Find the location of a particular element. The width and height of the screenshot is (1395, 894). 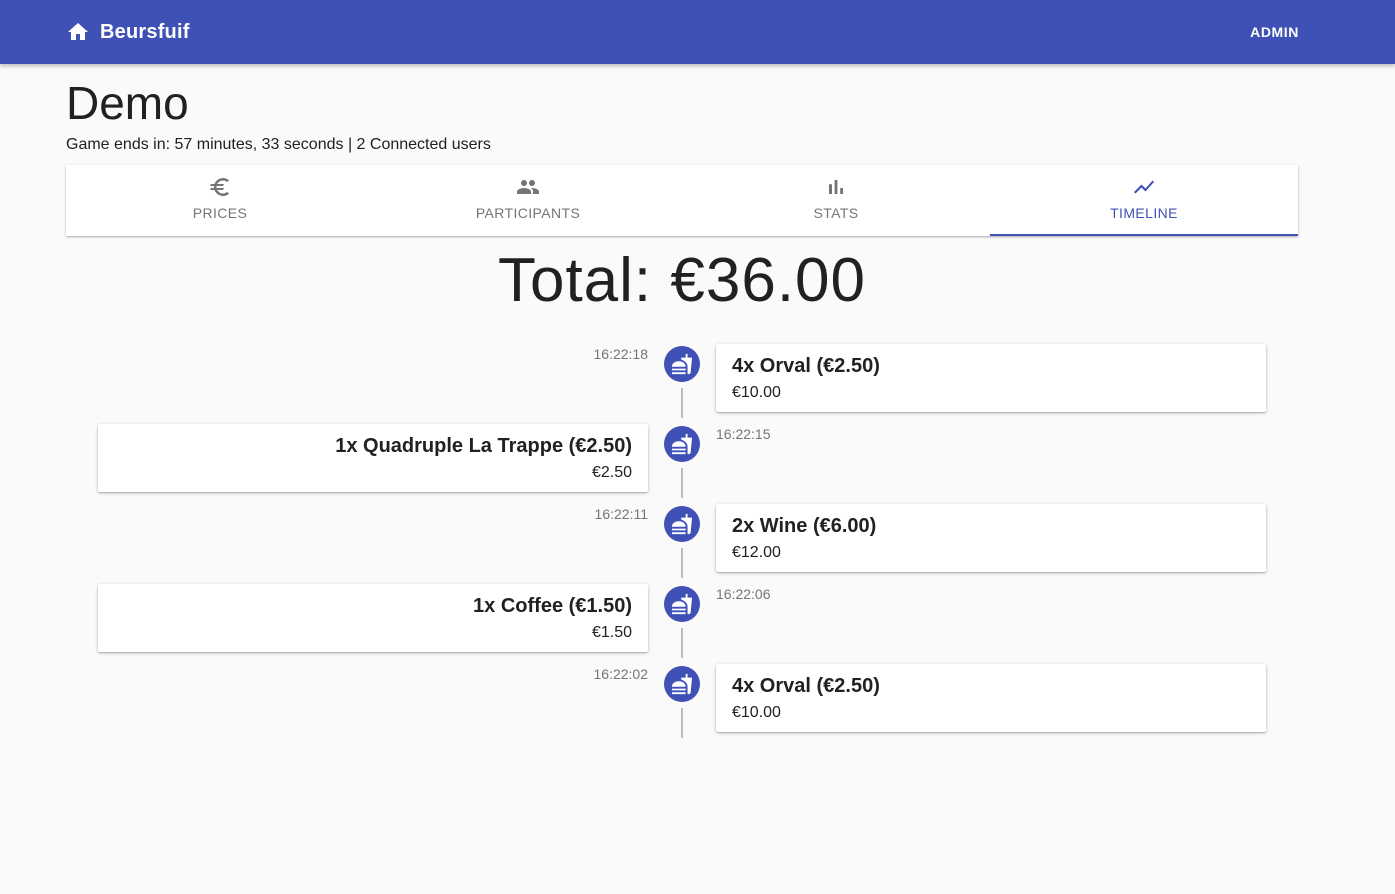

tab-bar: PRICES PARTICIPANTS STATS TIMELINE is located at coordinates (682, 200).